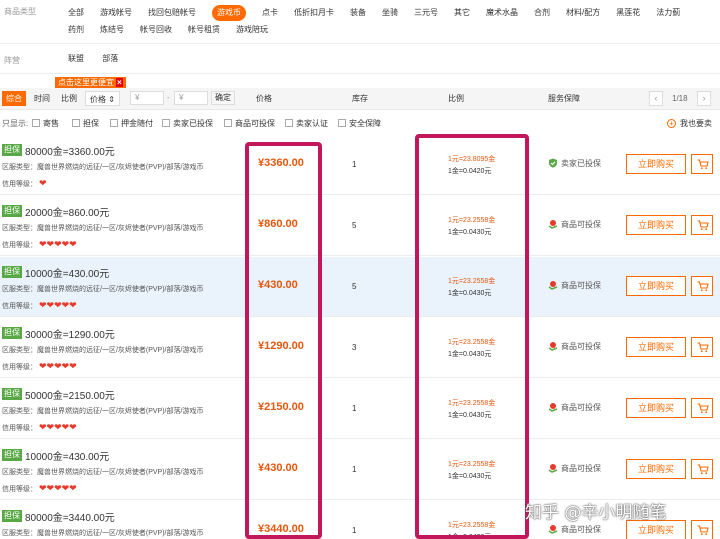  What do you see at coordinates (204, 30) in the screenshot?
I see `category-item: 帐号租赁` at bounding box center [204, 30].